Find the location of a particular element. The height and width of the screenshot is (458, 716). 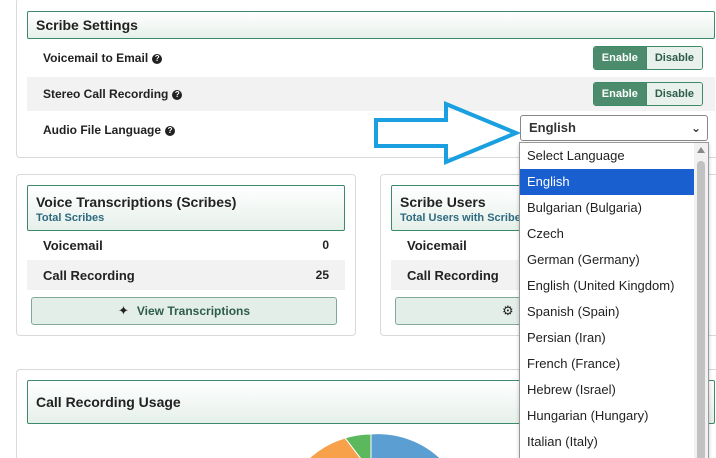

scroll-up-icon is located at coordinates (701, 150).